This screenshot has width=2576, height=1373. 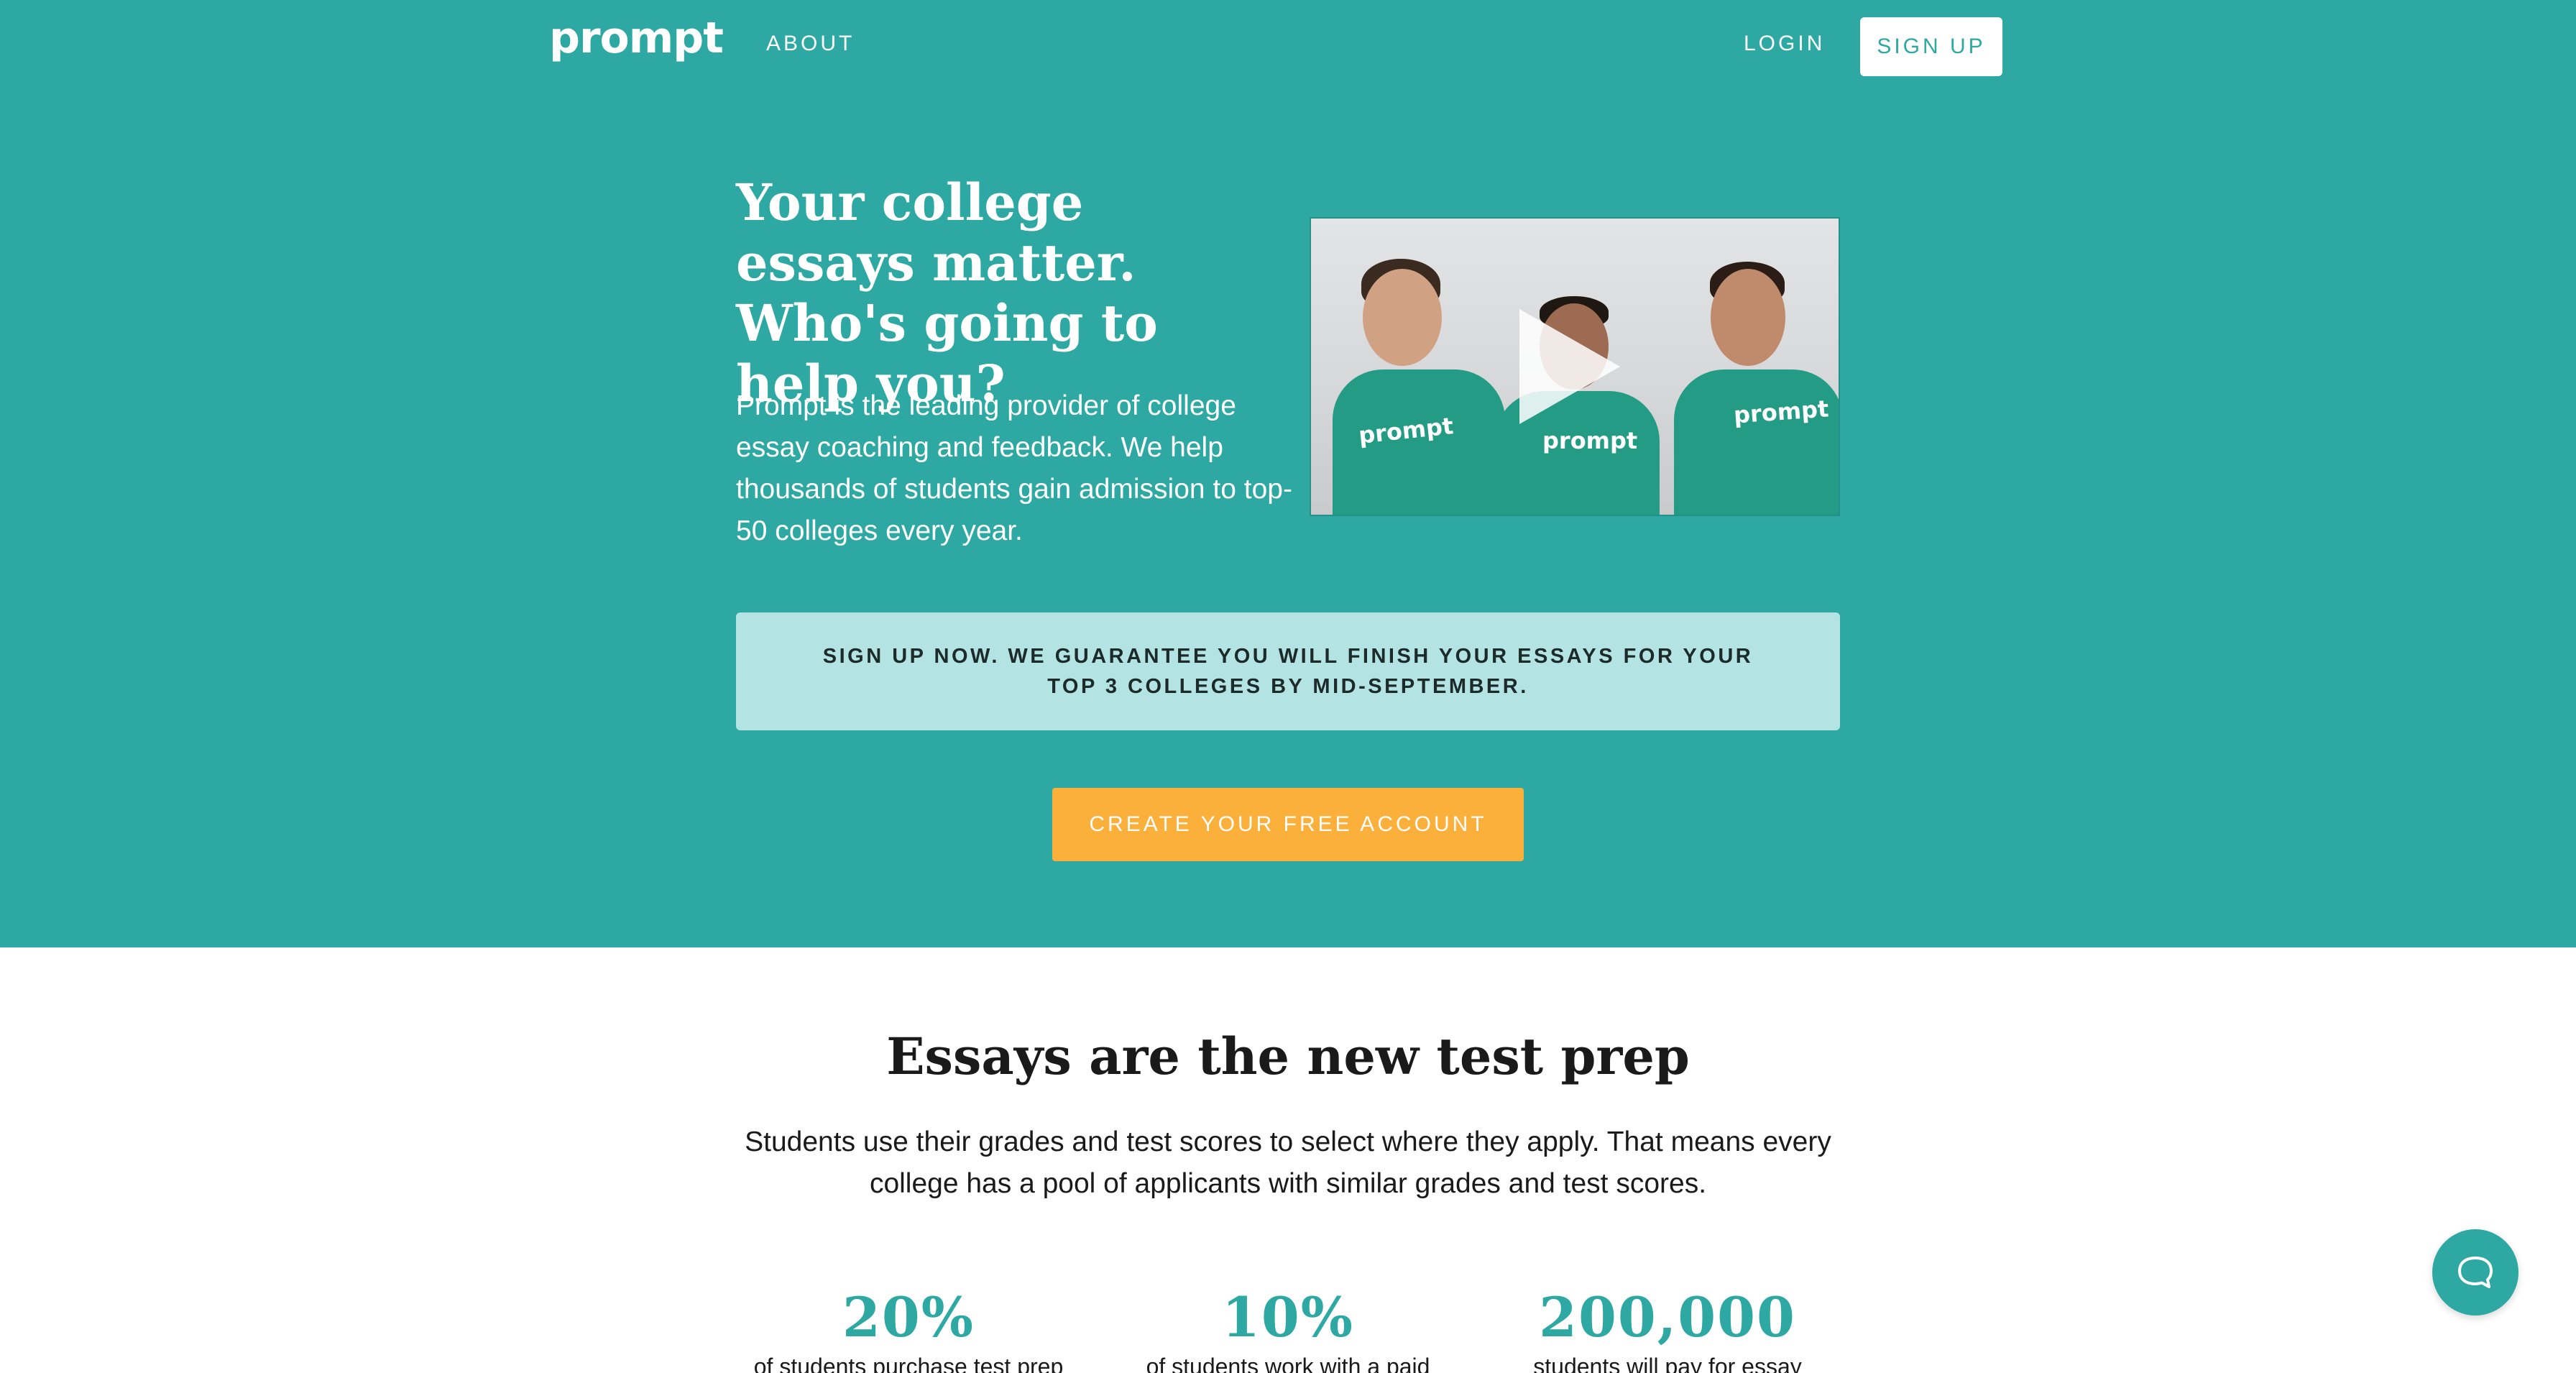 What do you see at coordinates (1288, 1317) in the screenshot?
I see `stat-value: 10%` at bounding box center [1288, 1317].